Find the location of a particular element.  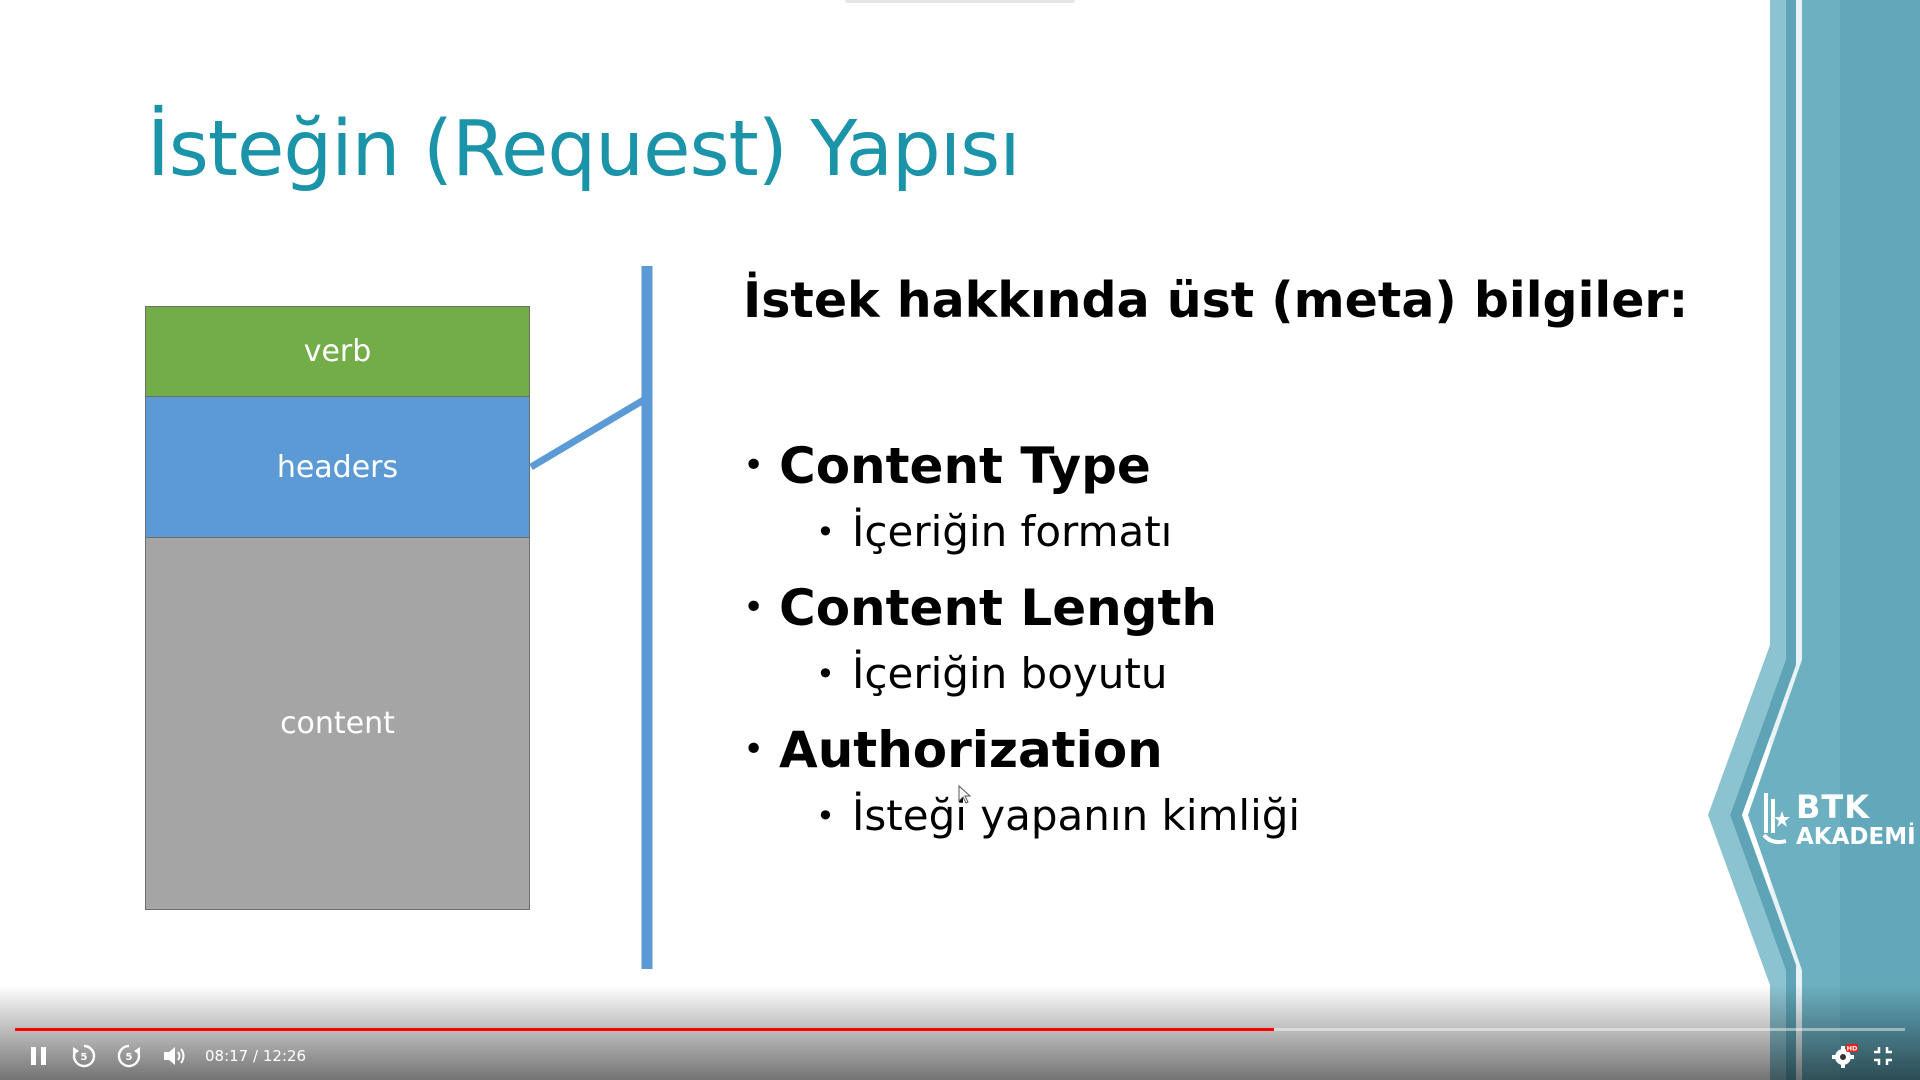

mouse-cursor-icon is located at coordinates (965, 794).